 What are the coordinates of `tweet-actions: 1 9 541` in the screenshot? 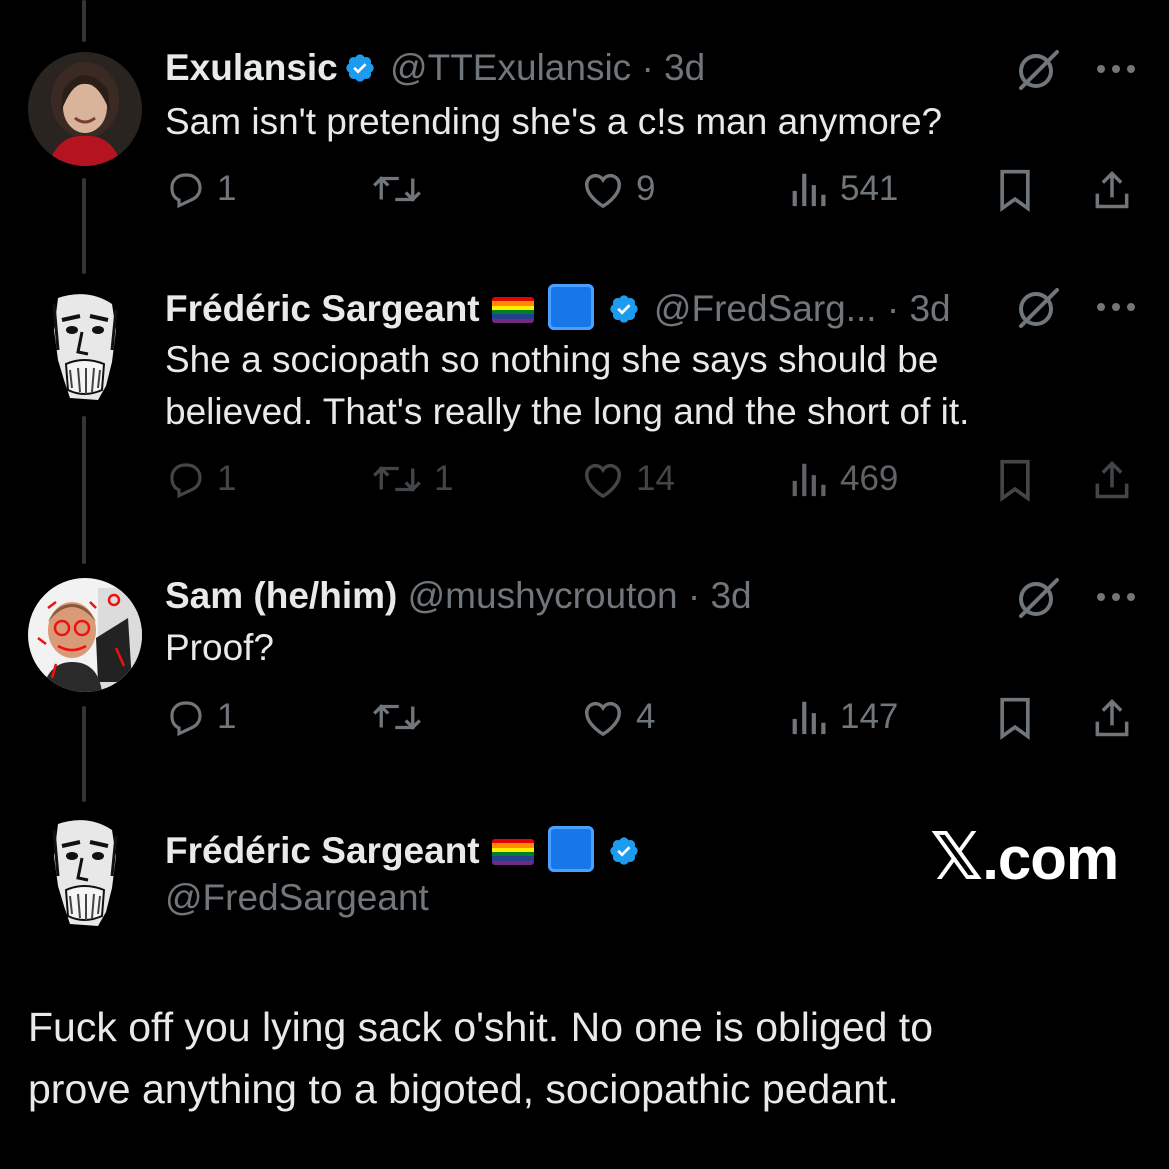 It's located at (584, 193).